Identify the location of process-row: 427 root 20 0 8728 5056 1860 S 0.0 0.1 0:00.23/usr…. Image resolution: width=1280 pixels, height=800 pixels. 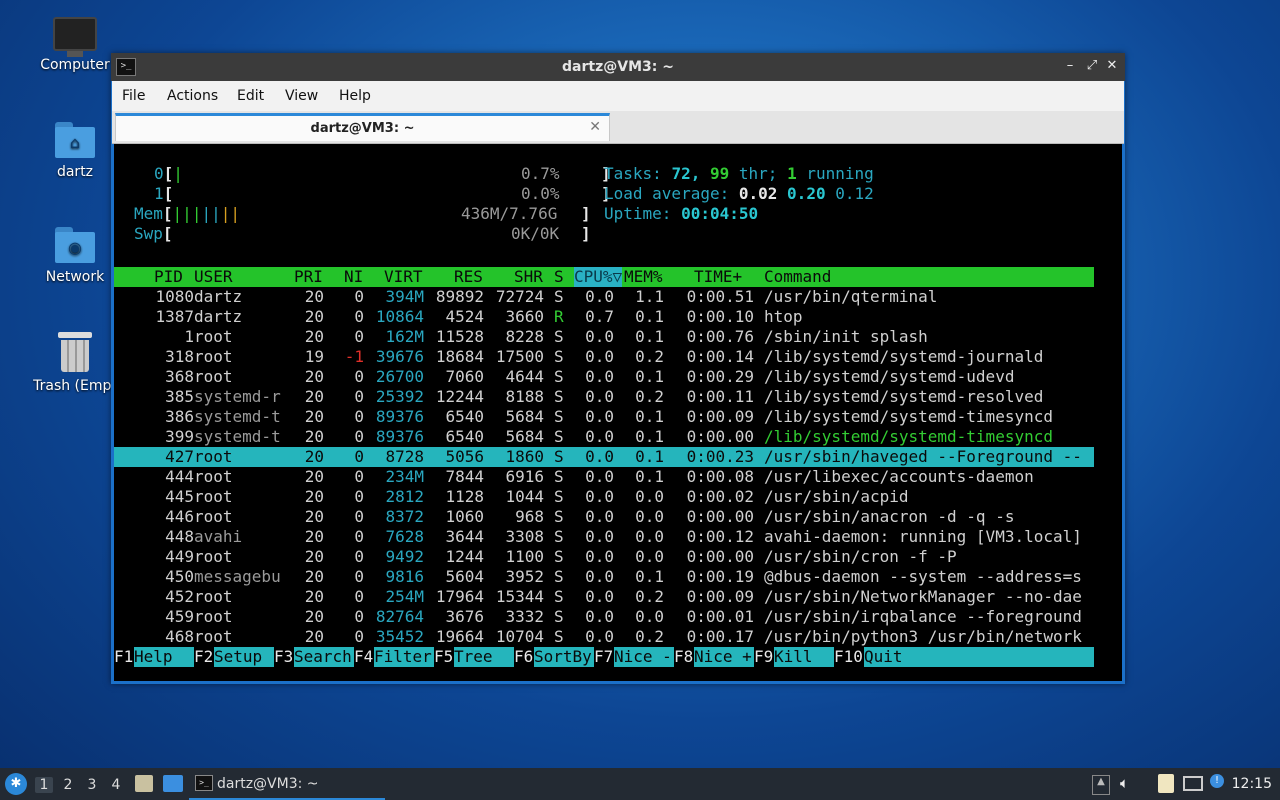
(604, 457).